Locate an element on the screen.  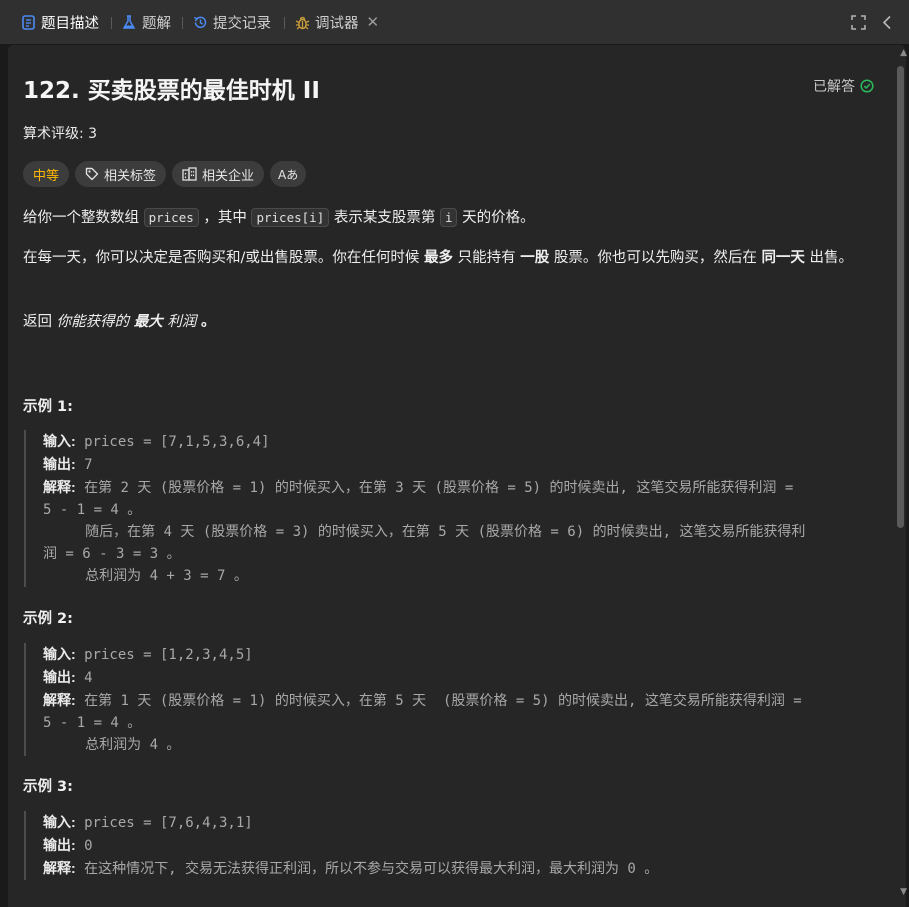
desc-bold-italic: 最大 is located at coordinates (148, 322).